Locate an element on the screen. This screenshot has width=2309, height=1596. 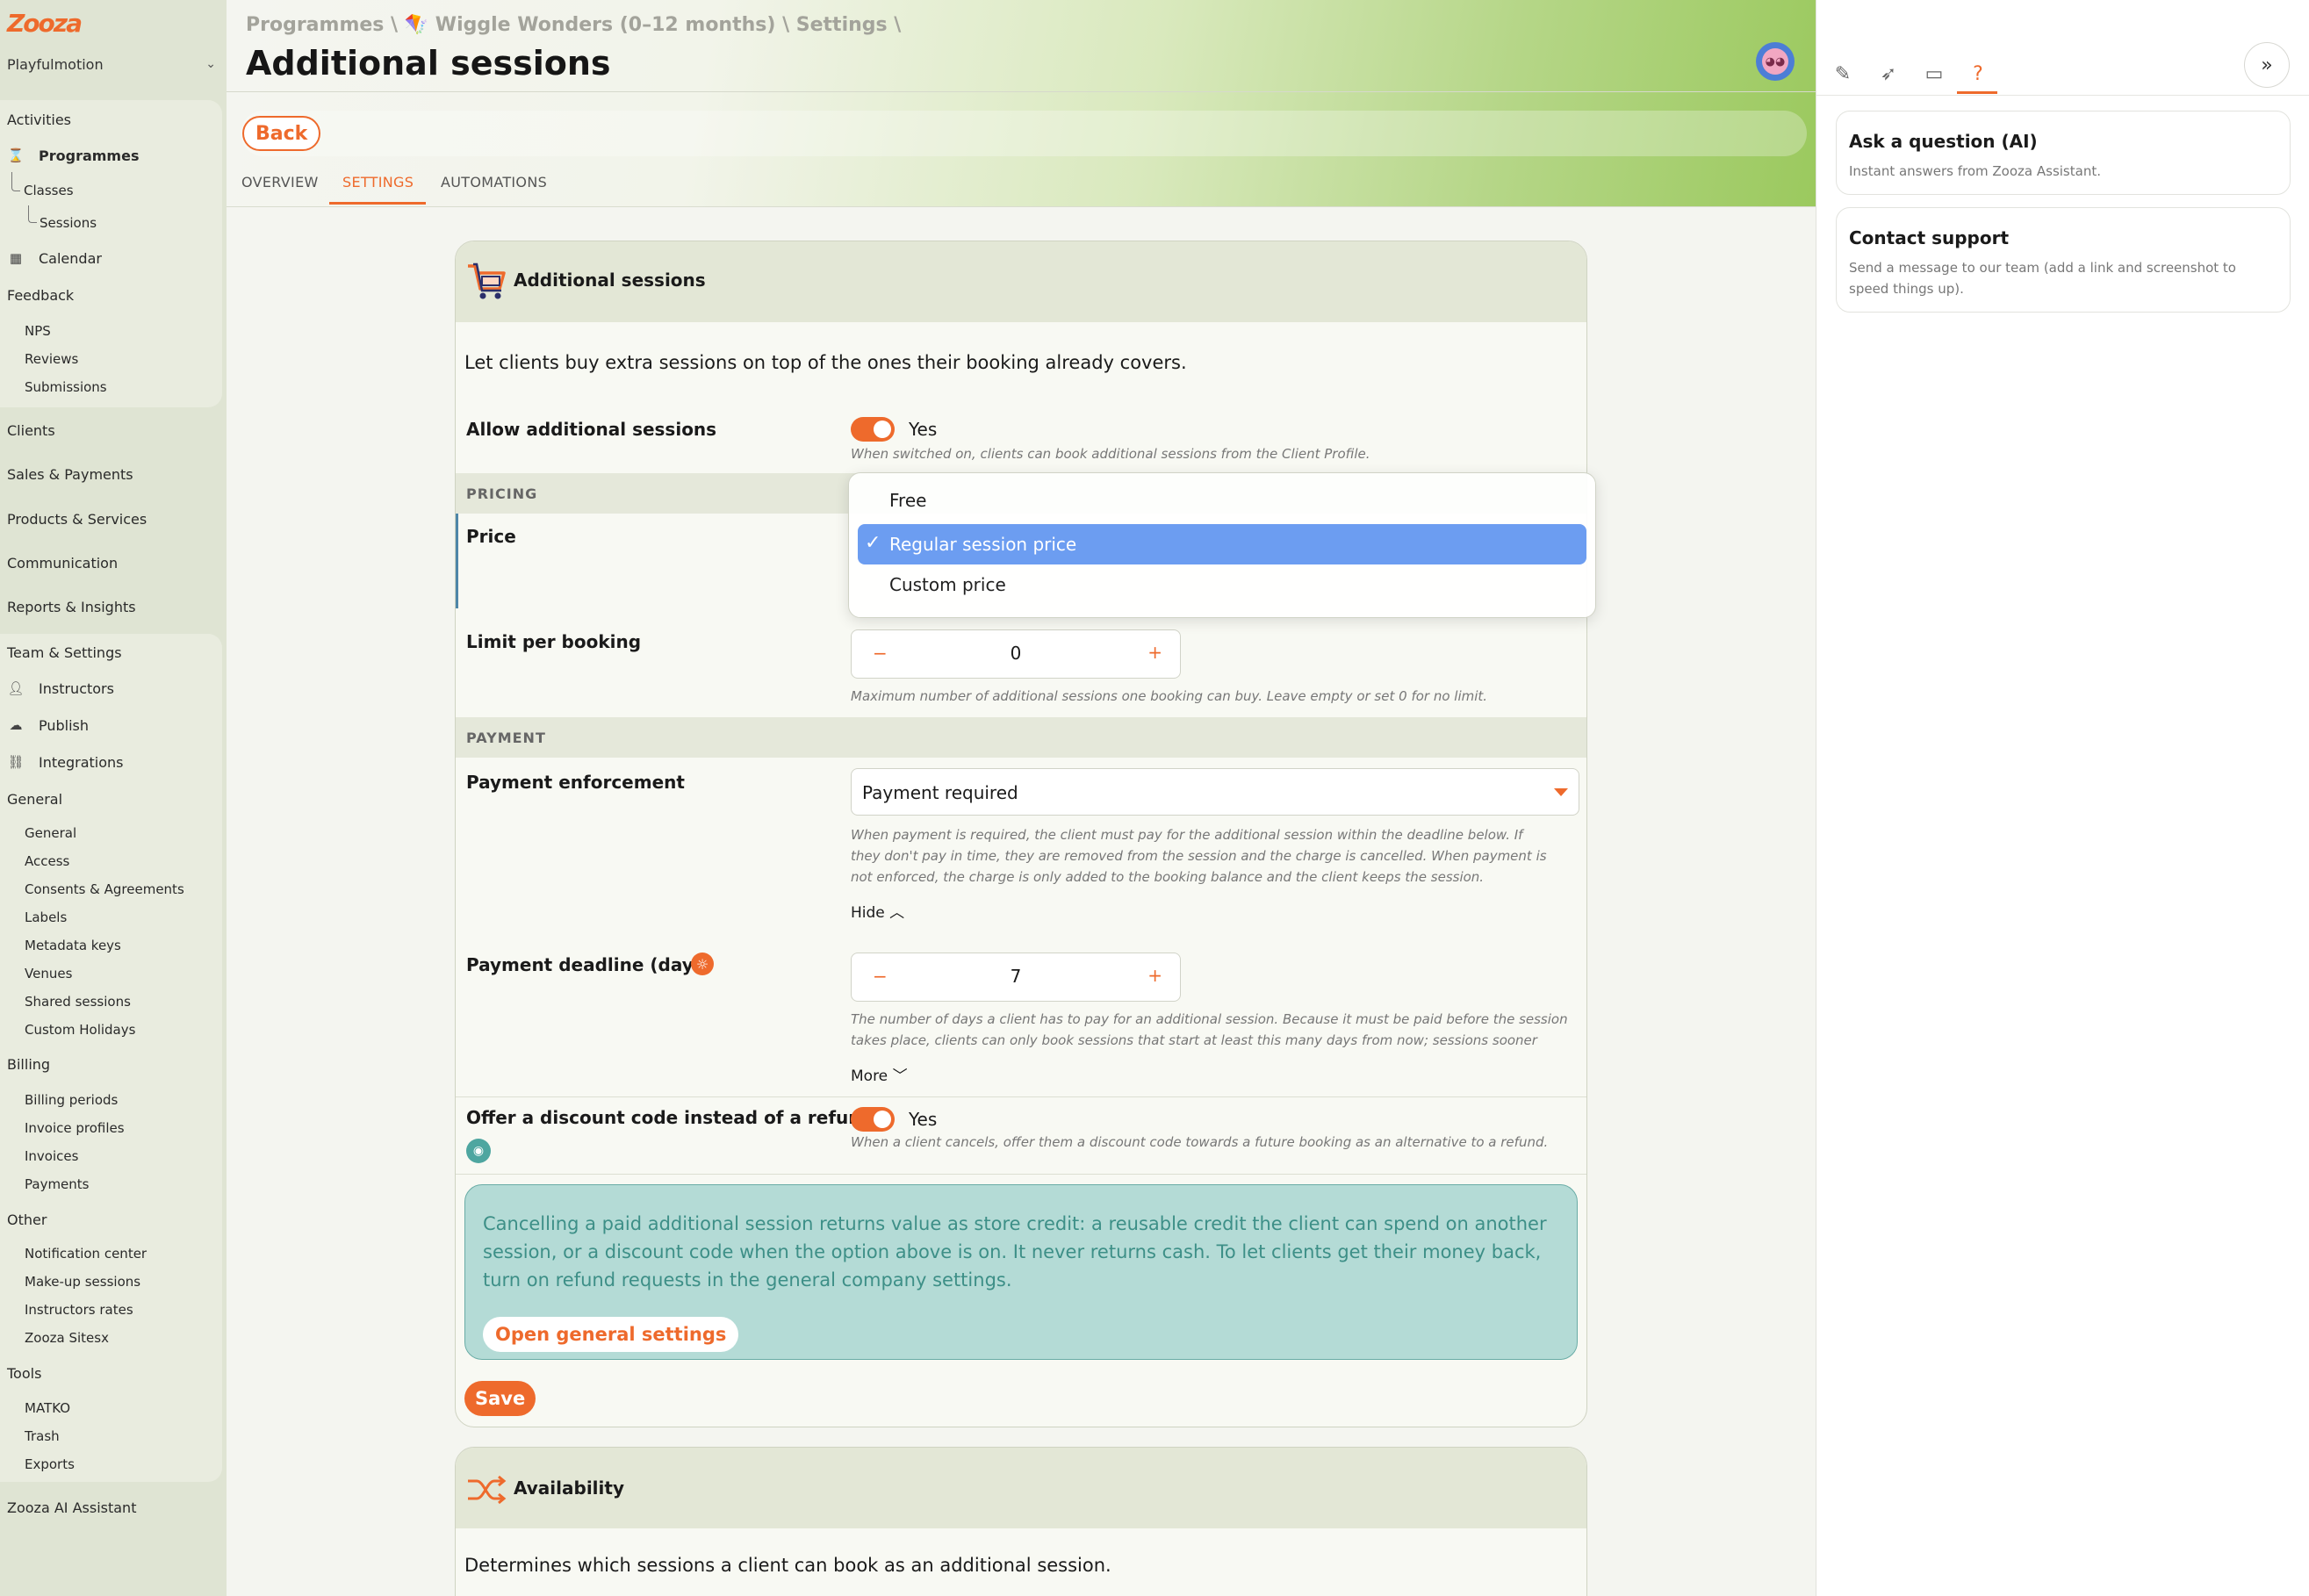
sidebar-item-sessions: Sessions is located at coordinates (68, 223).